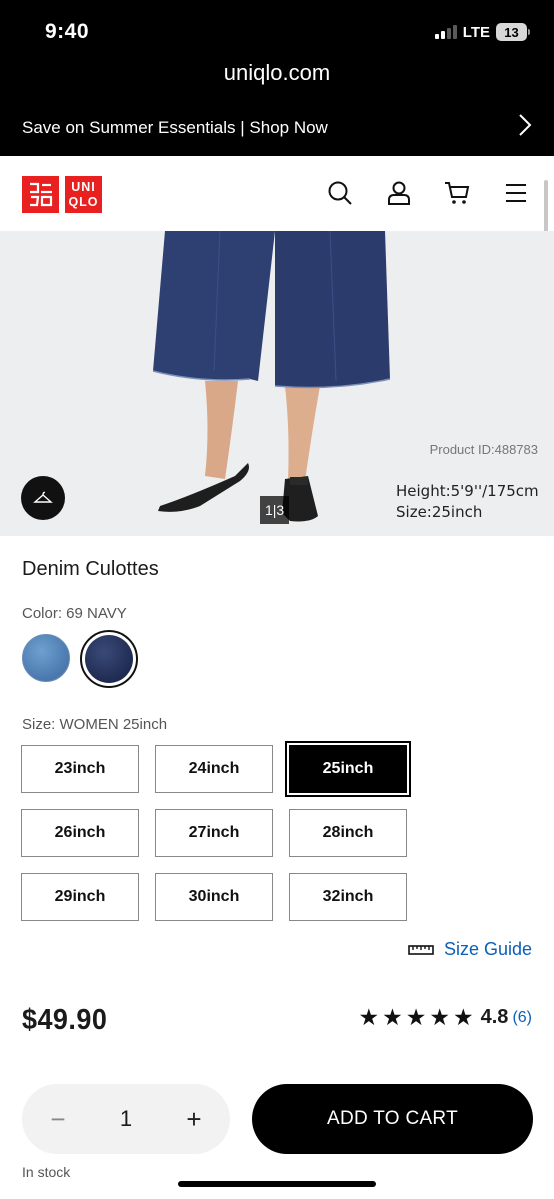 Image resolution: width=554 pixels, height=1199 pixels. I want to click on size-option: 28inch, so click(348, 833).